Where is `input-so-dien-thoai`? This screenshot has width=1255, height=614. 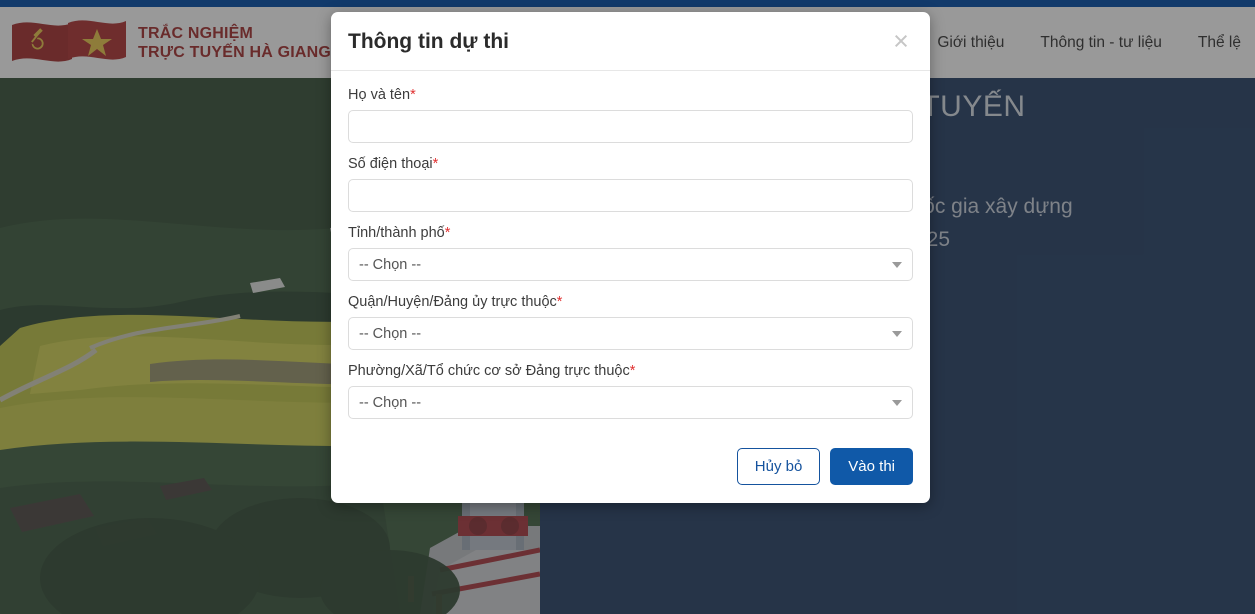 input-so-dien-thoai is located at coordinates (630, 195).